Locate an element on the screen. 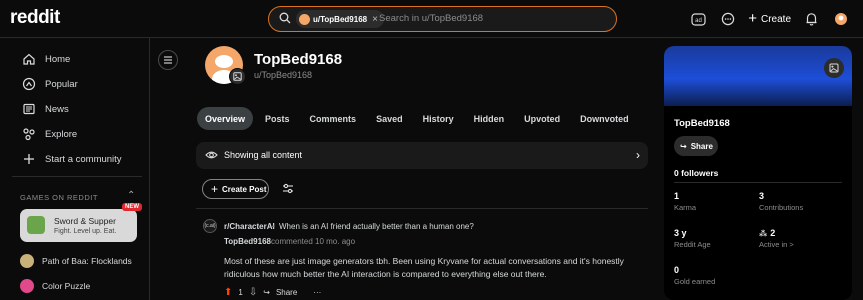  active-in-count: 2 is located at coordinates (773, 233).